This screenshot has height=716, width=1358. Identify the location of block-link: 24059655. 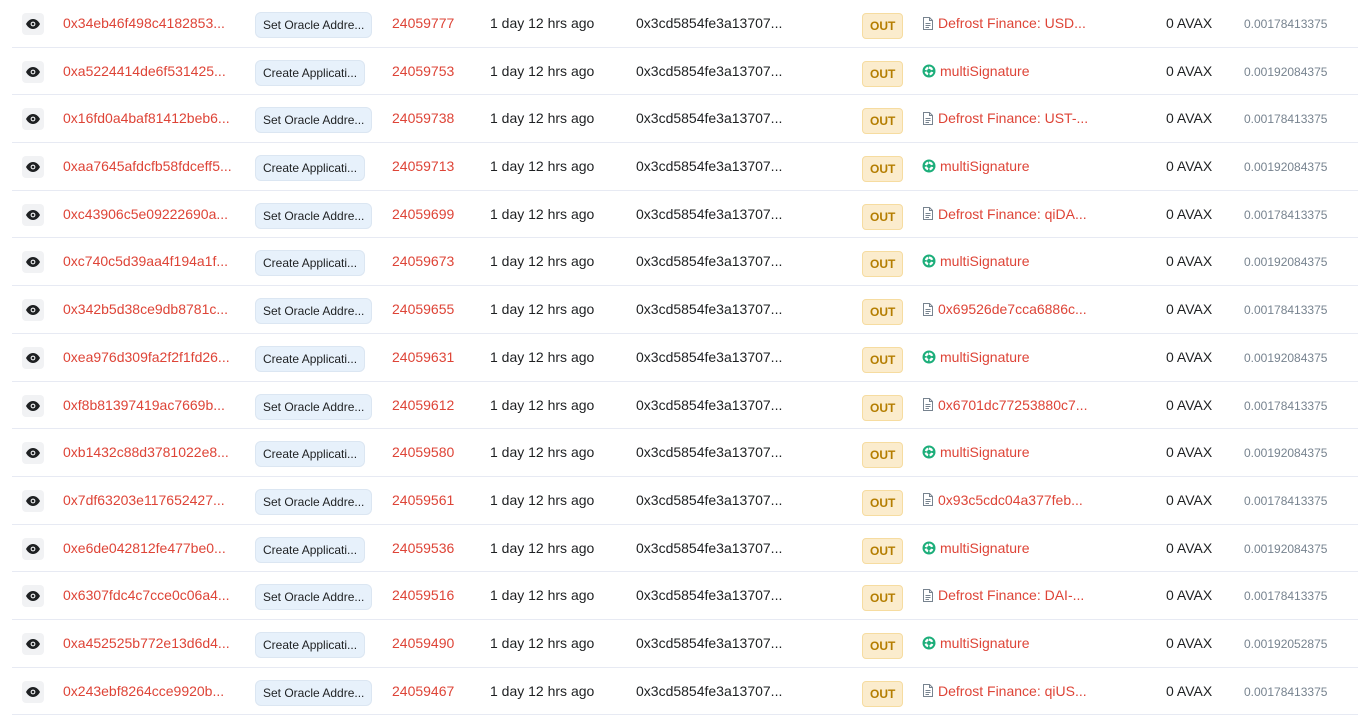
(423, 309).